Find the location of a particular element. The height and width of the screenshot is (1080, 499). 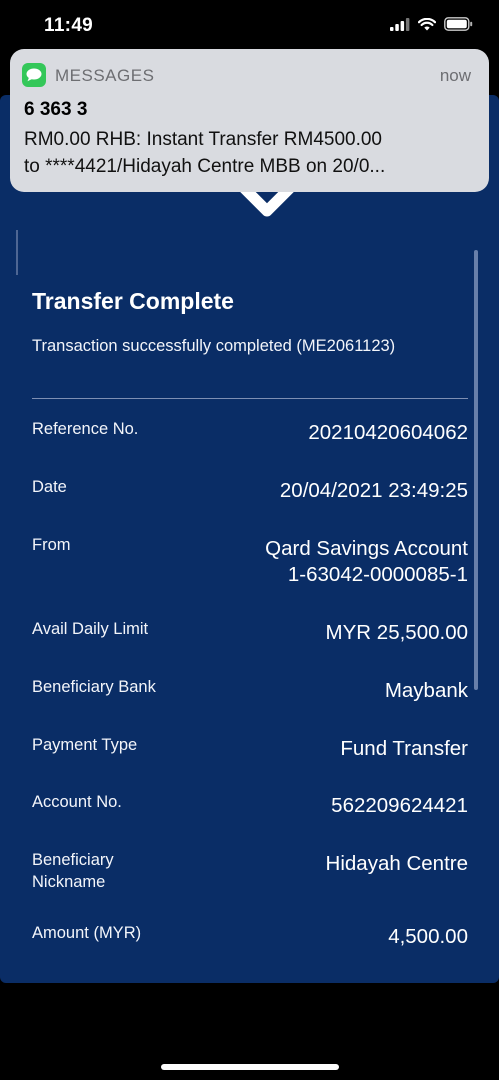

notification-app-name: MESSAGES is located at coordinates (105, 75).